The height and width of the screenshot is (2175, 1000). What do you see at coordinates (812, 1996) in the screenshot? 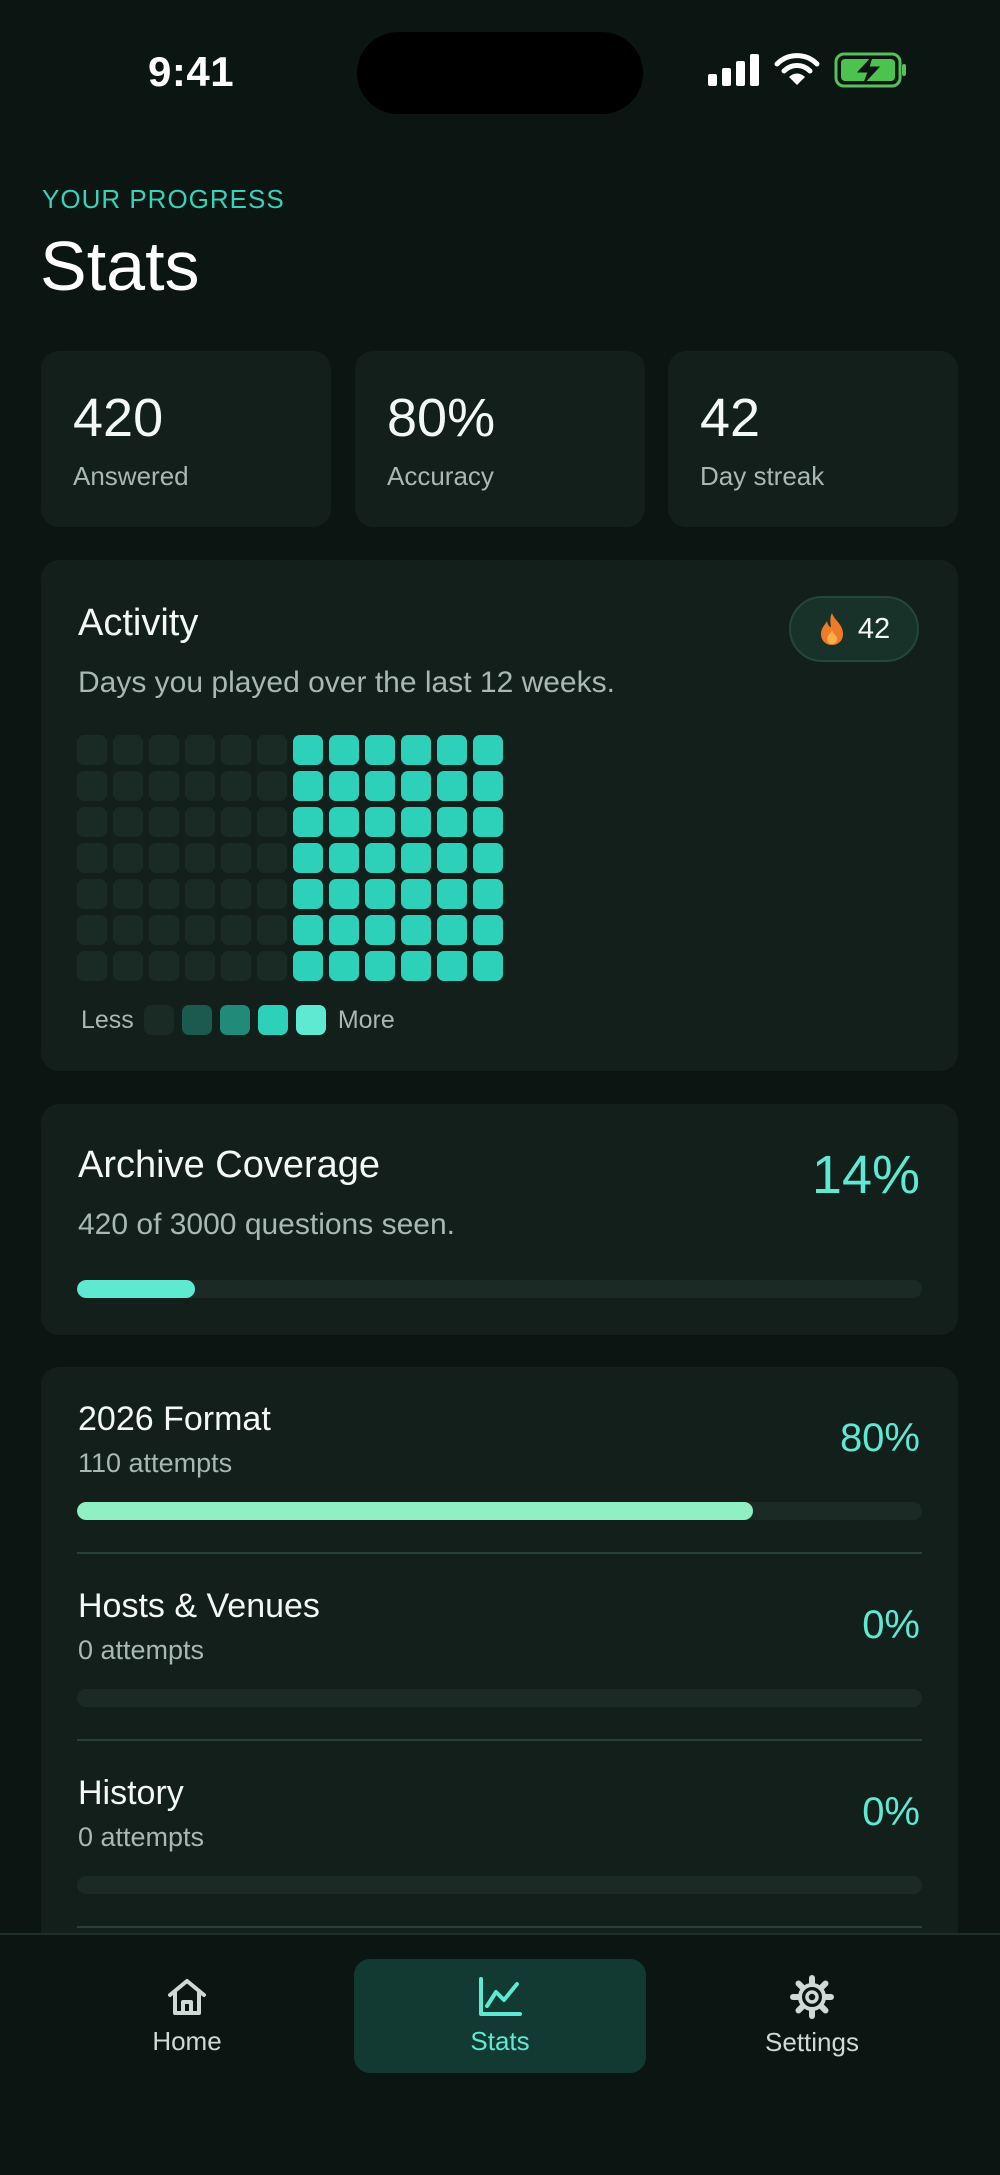
I see `gear-icon` at bounding box center [812, 1996].